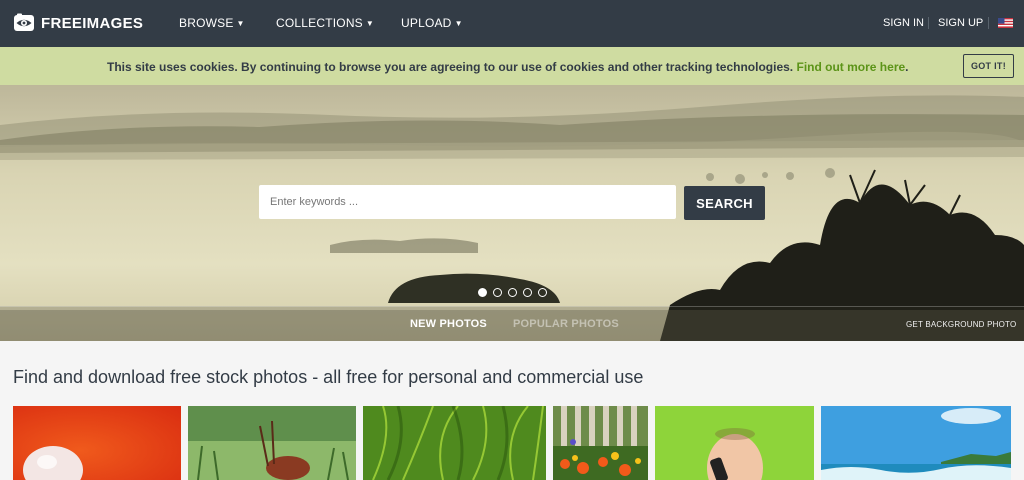  I want to click on tab-new-photos: NEW PHOTOS, so click(448, 324).